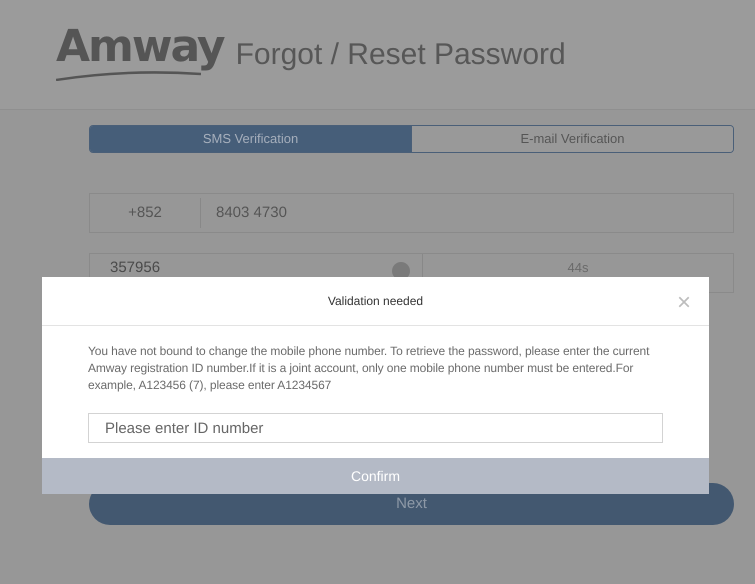  What do you see at coordinates (401, 55) in the screenshot?
I see `page-title: Forgot / Reset Password` at bounding box center [401, 55].